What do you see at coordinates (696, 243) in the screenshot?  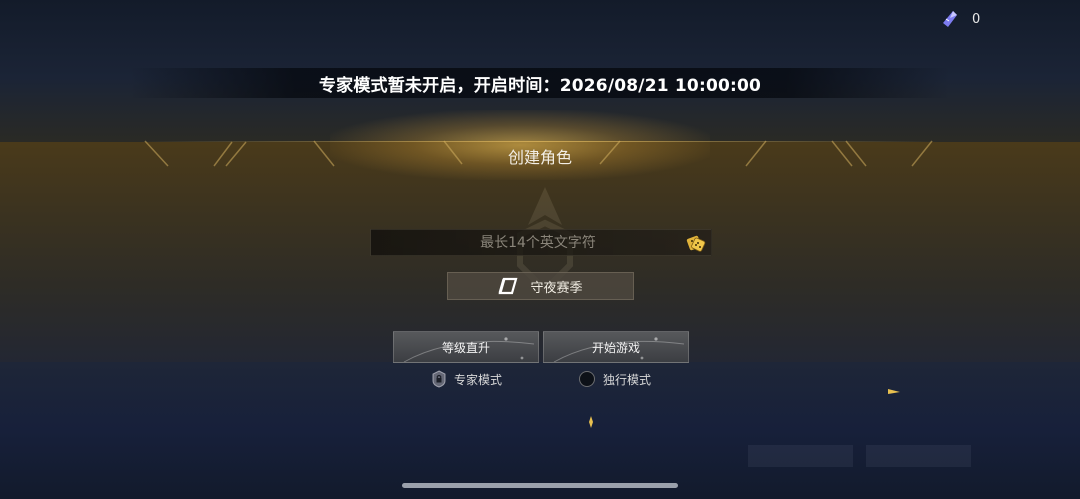 I see `random-name-dice-icon` at bounding box center [696, 243].